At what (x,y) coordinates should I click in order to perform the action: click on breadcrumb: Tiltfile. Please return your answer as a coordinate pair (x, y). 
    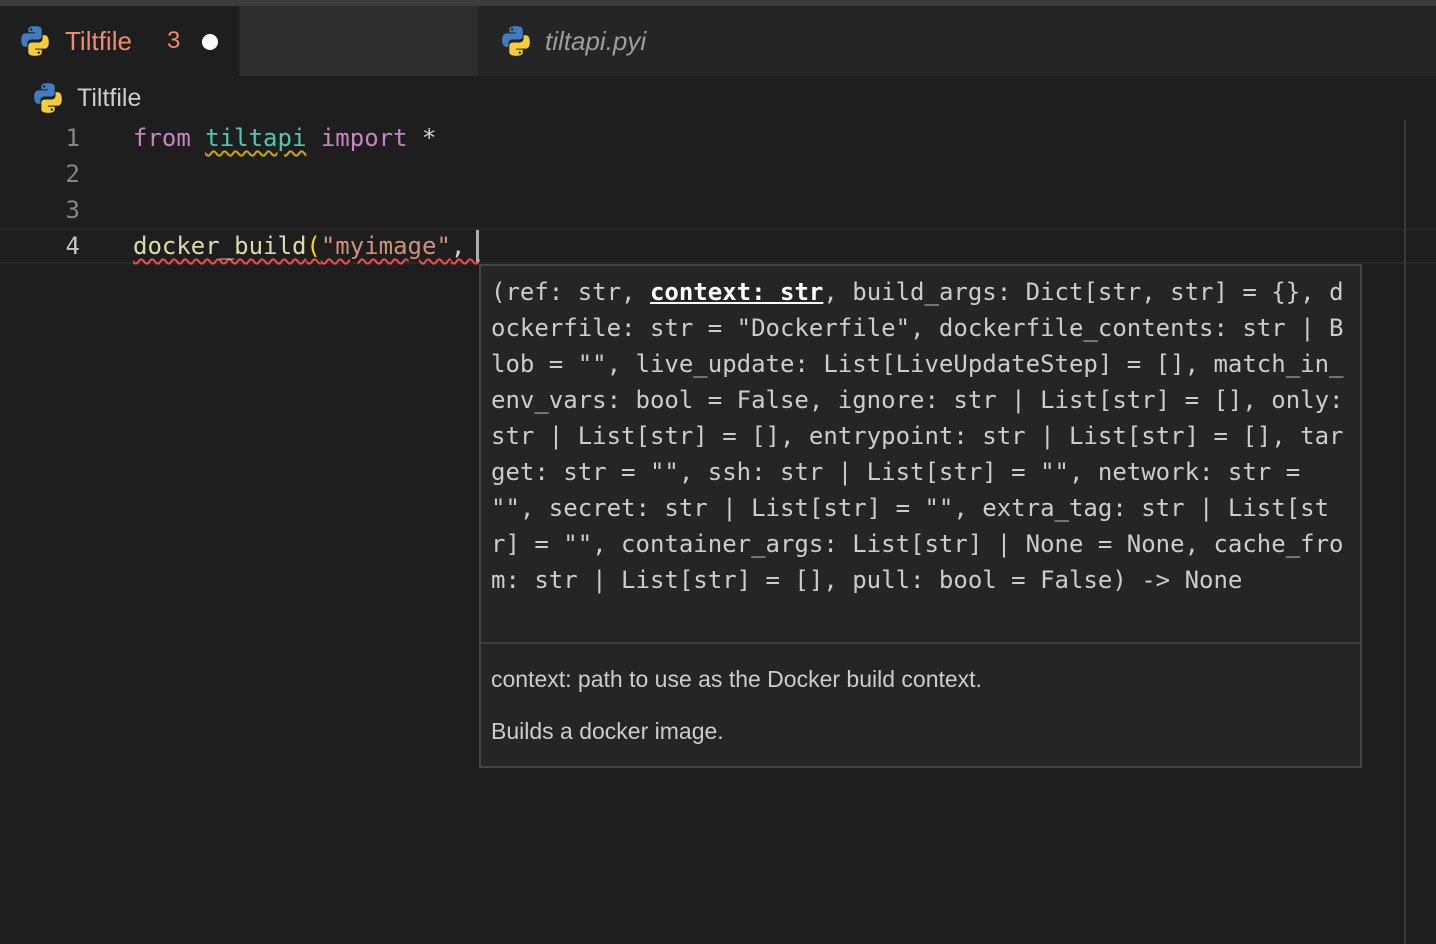
    Looking at the image, I should click on (718, 98).